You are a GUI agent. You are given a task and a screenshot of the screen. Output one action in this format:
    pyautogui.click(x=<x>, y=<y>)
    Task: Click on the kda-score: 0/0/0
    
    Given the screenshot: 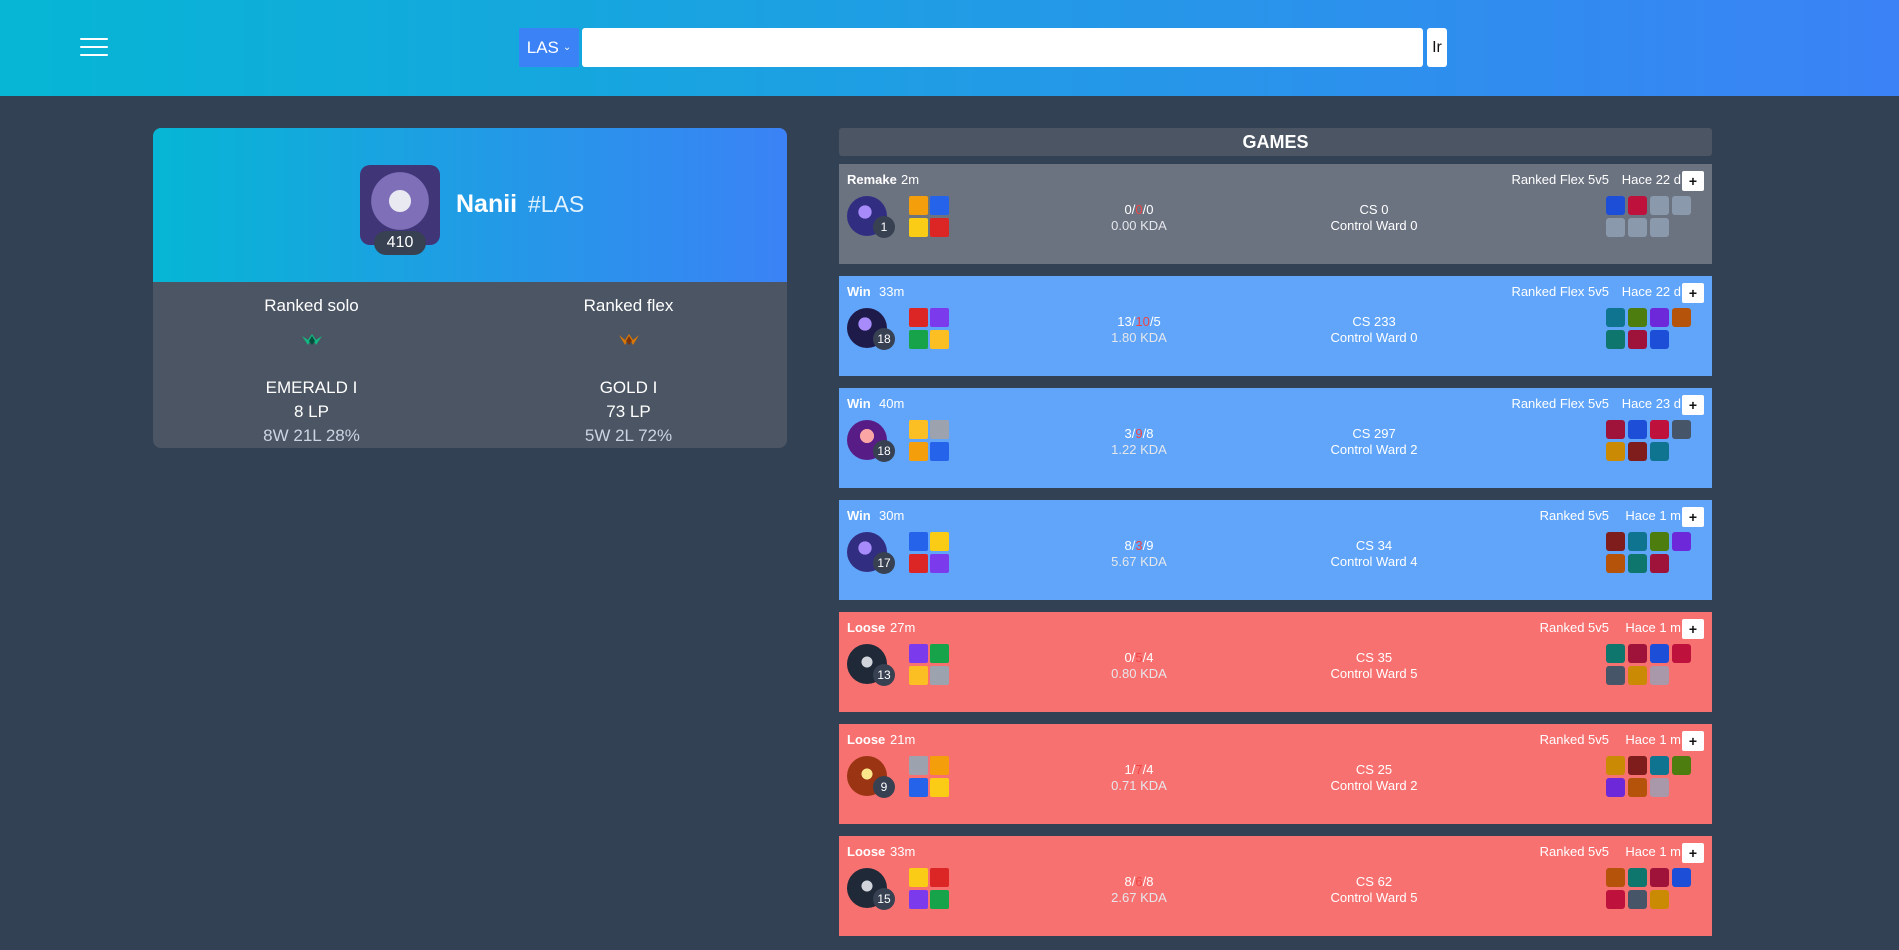 What is the action you would take?
    pyautogui.click(x=1139, y=209)
    